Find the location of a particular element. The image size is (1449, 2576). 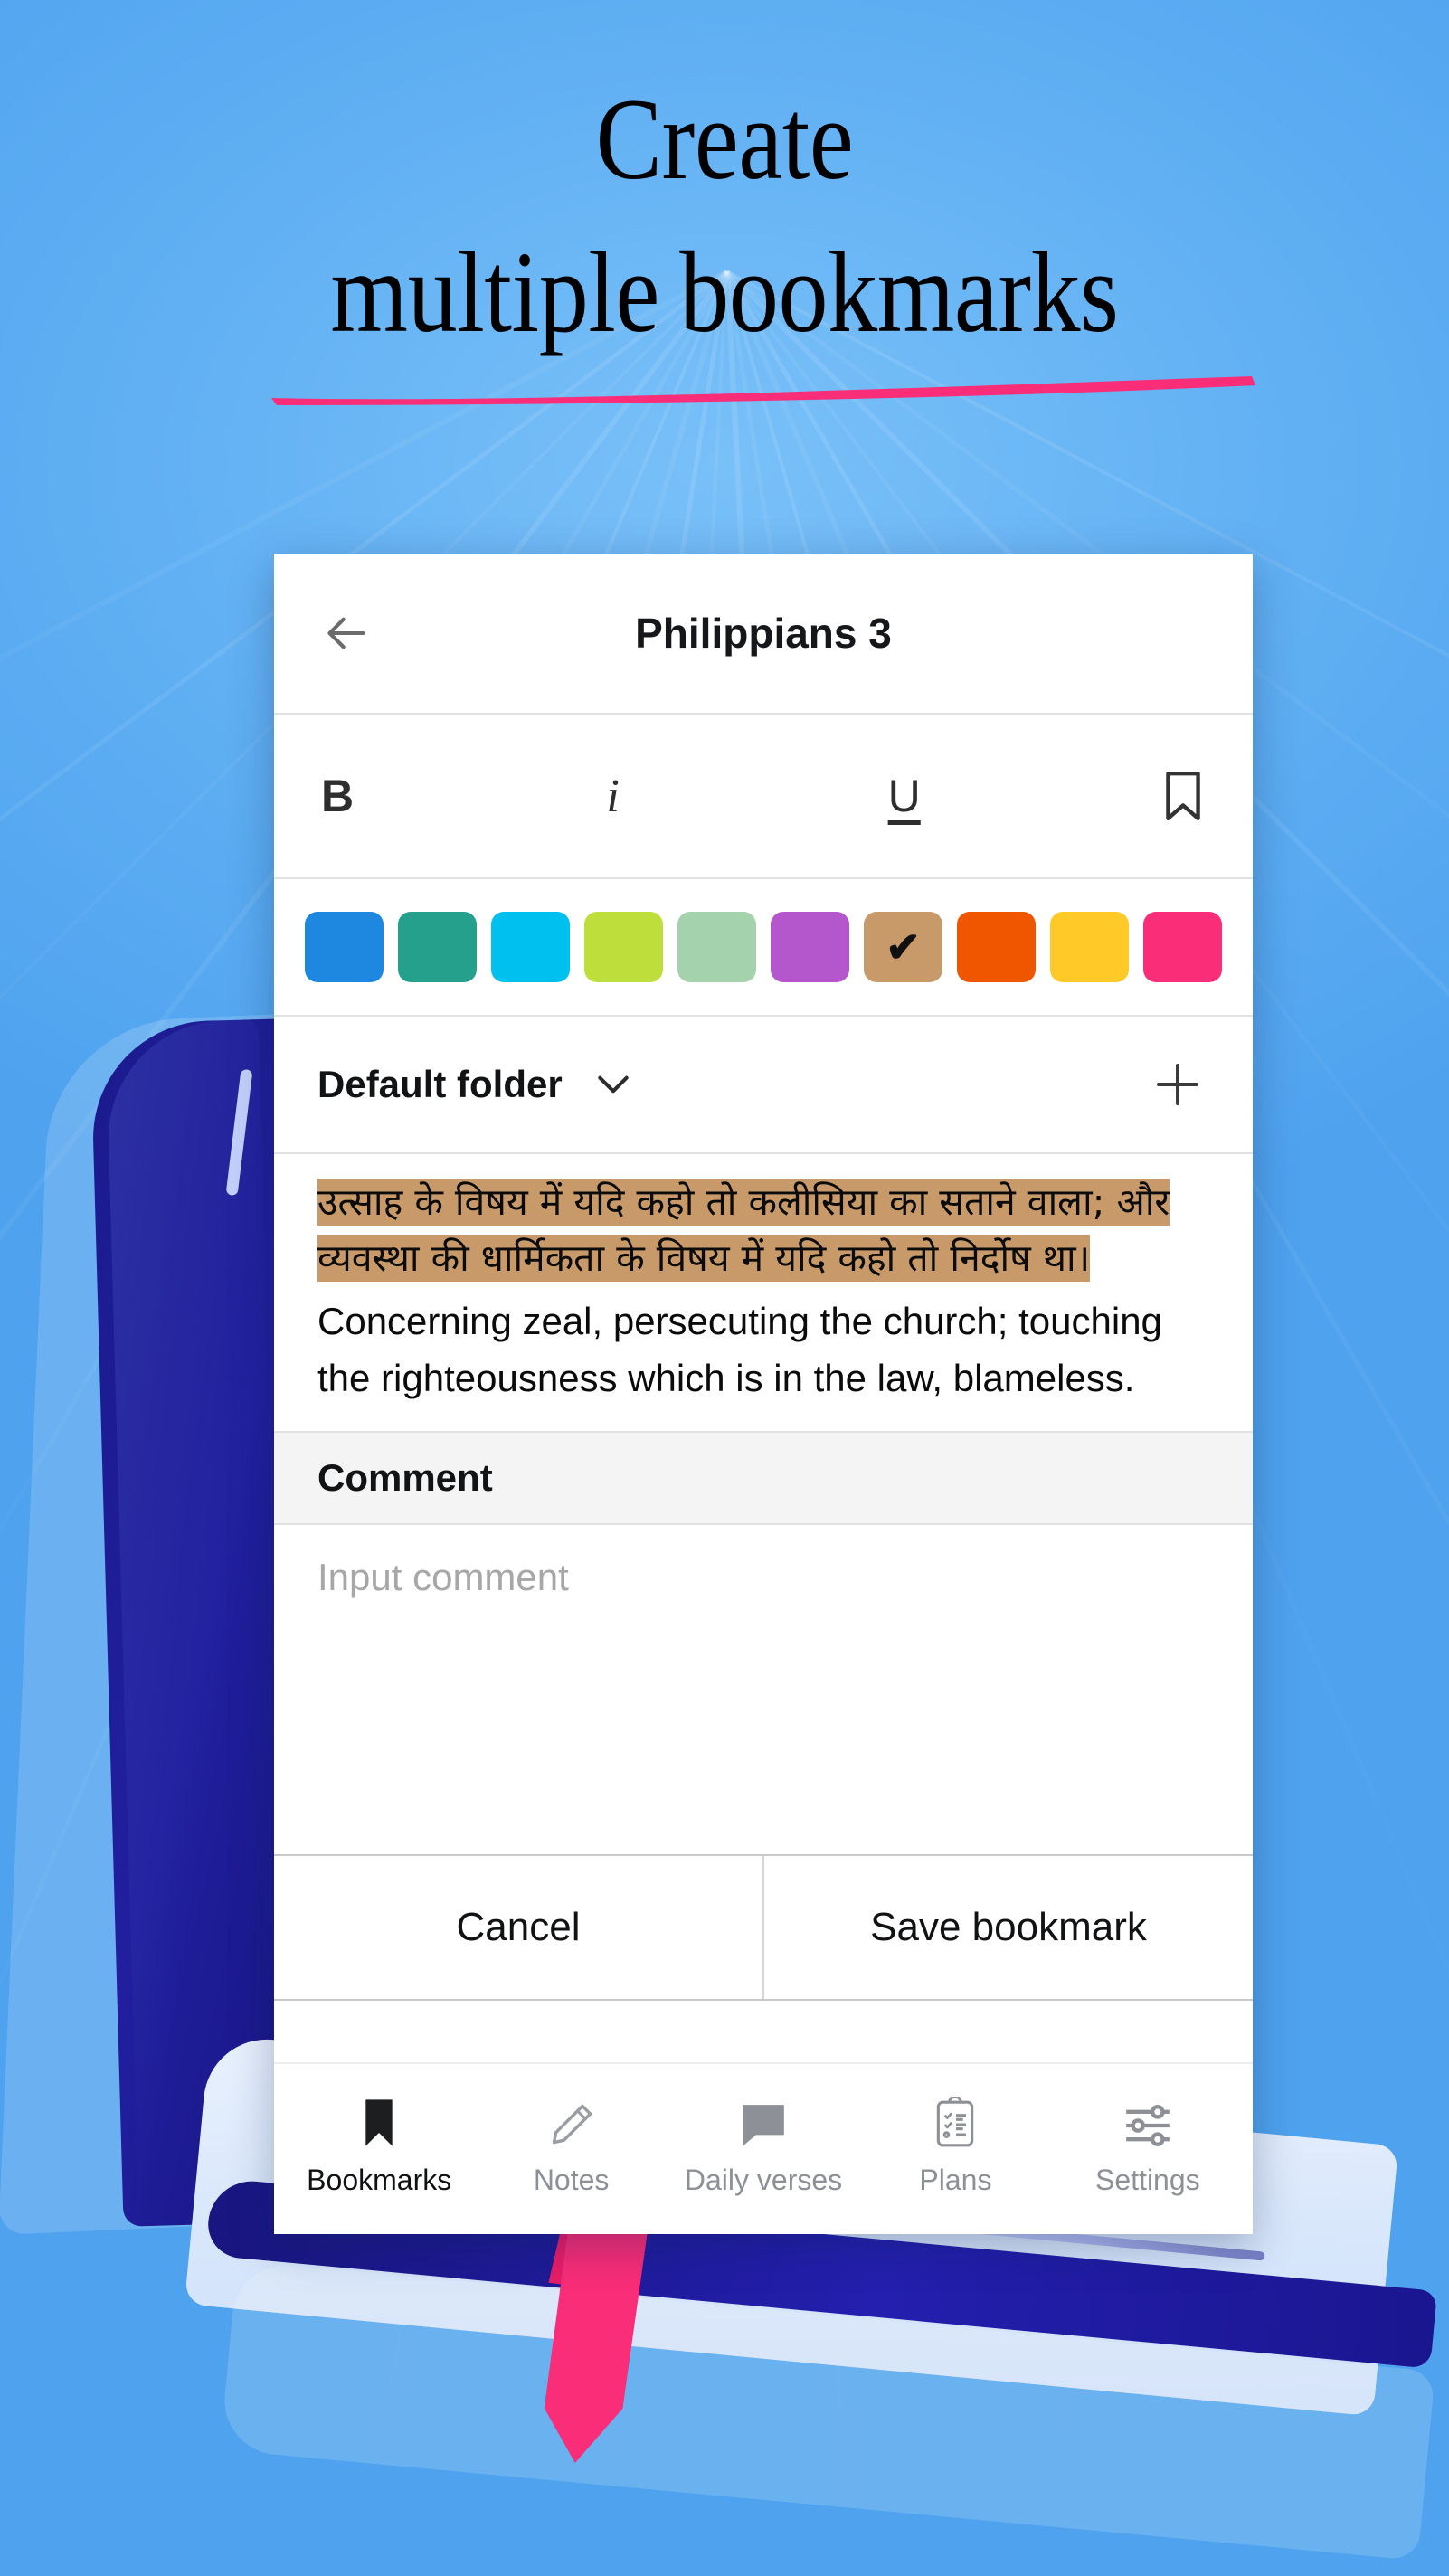

headline-underline-stroke is located at coordinates (763, 391).